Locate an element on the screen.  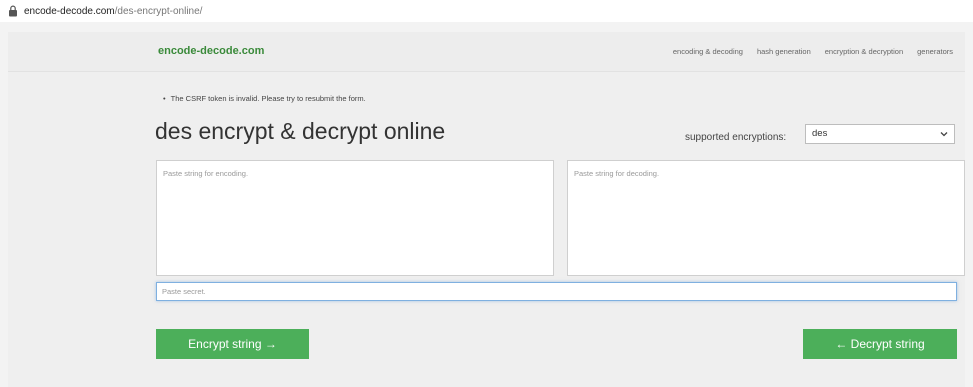
encryption-selected-value: des is located at coordinates (820, 133).